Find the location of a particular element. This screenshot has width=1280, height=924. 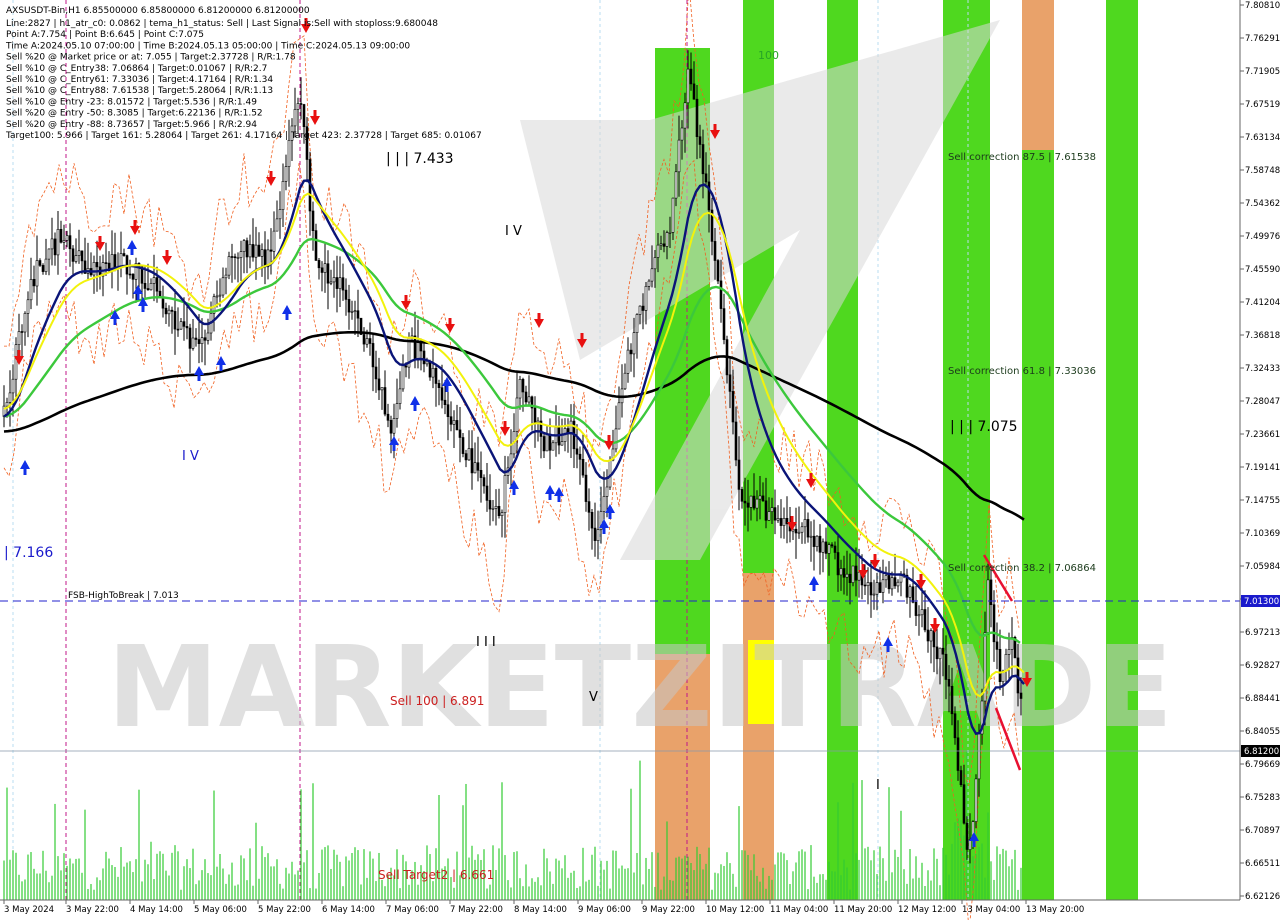

y-tick-label: 7.67519 is located at coordinates (1262, 105).